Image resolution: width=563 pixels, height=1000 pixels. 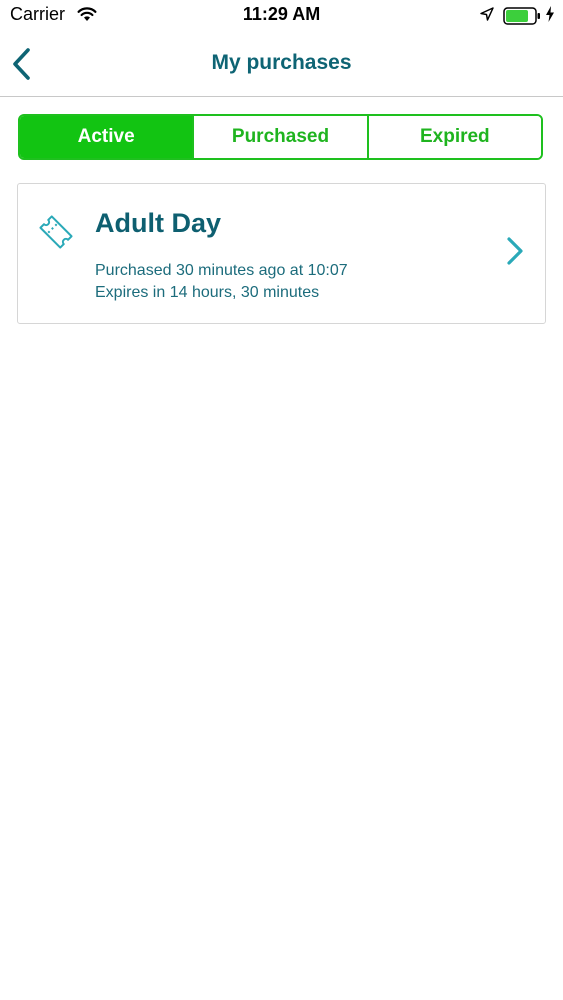 I want to click on navigation-bar: My purchases, so click(x=281, y=64).